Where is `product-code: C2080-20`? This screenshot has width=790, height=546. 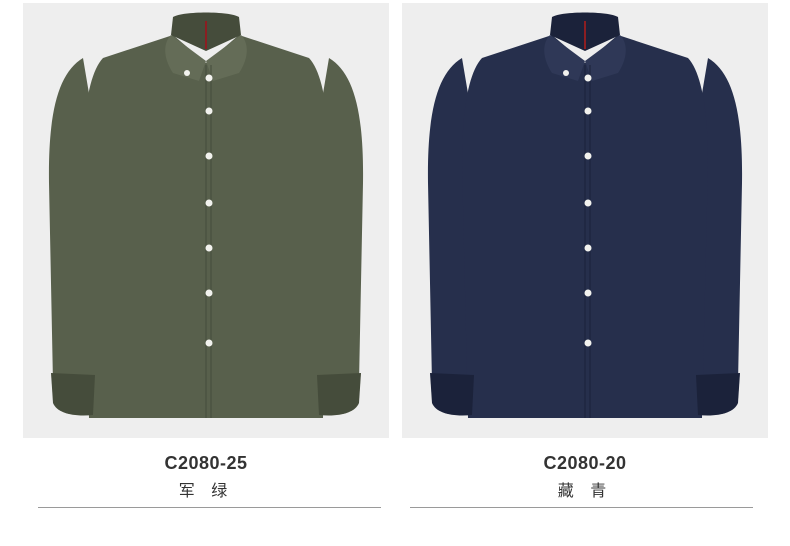
product-code: C2080-20 is located at coordinates (585, 463).